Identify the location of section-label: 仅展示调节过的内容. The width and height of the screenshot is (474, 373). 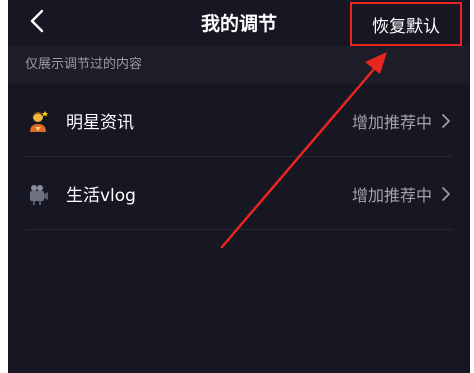
(239, 65).